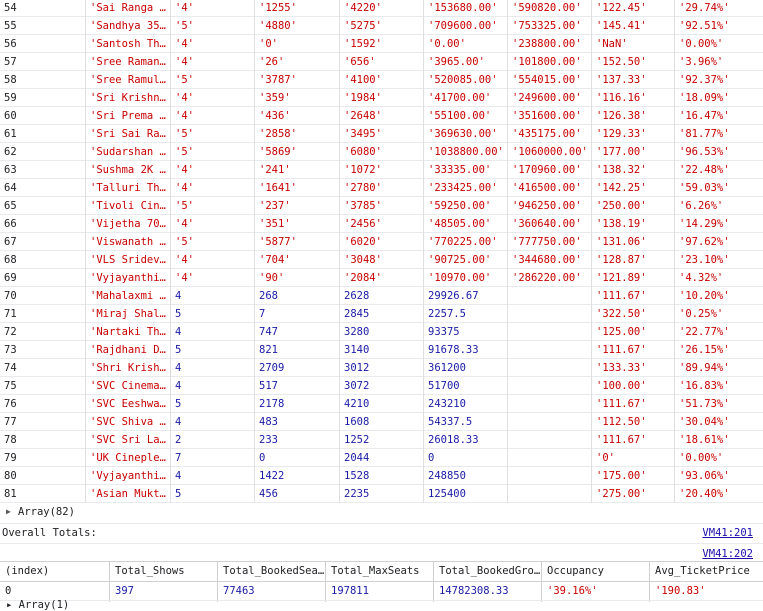  Describe the element at coordinates (382, 44) in the screenshot. I see `table-cell: '1592'` at that location.